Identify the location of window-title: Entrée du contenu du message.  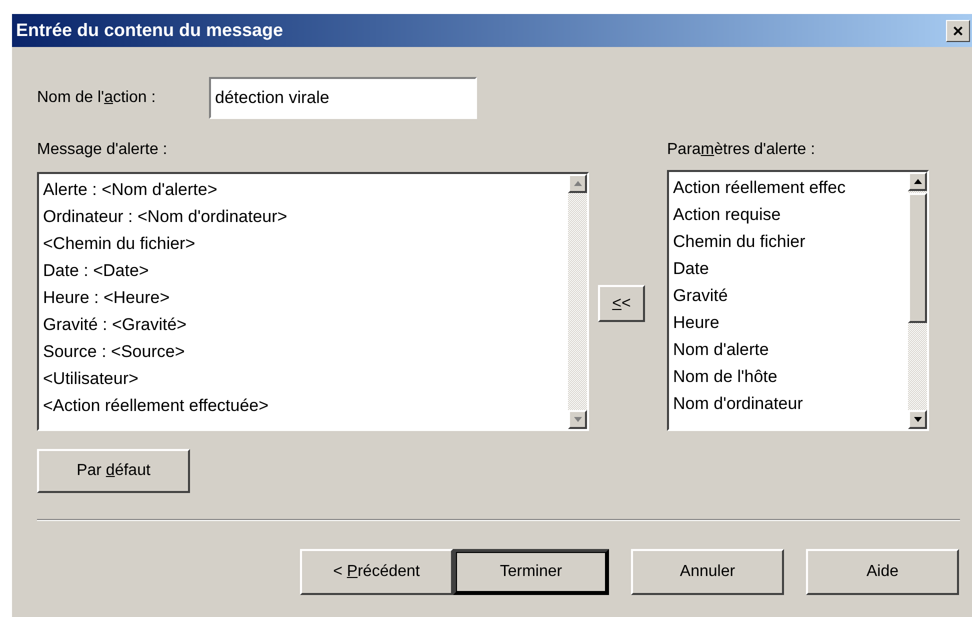
(150, 30).